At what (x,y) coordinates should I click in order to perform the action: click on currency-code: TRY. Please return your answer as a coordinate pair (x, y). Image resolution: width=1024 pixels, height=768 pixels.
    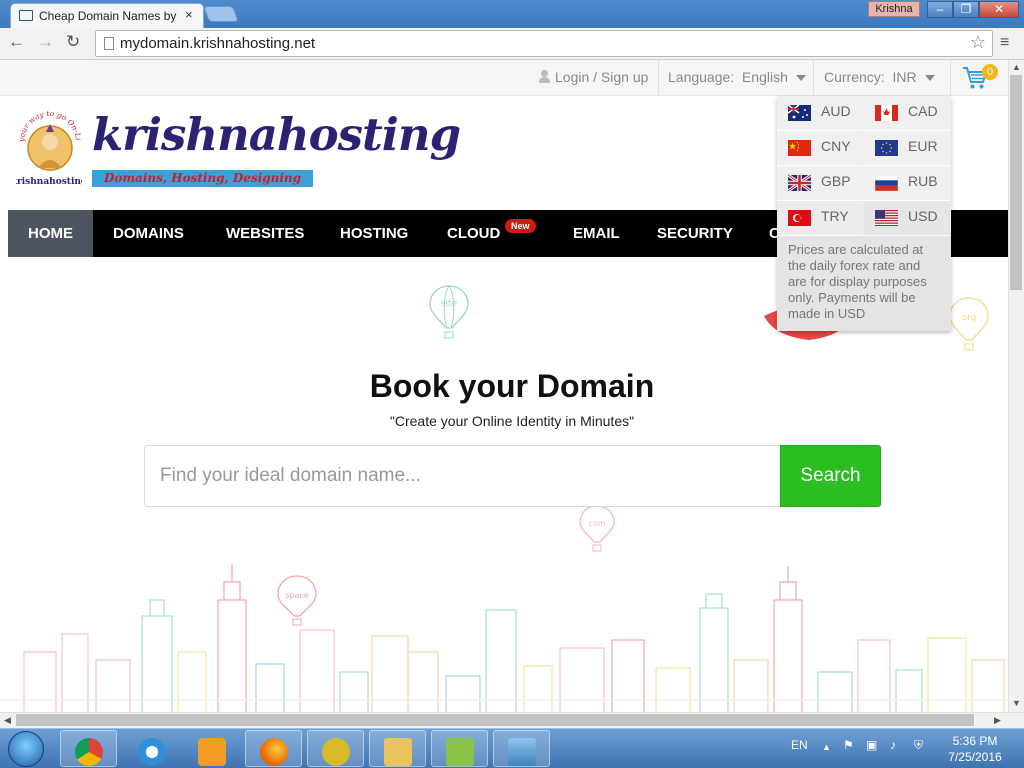
    Looking at the image, I should click on (835, 216).